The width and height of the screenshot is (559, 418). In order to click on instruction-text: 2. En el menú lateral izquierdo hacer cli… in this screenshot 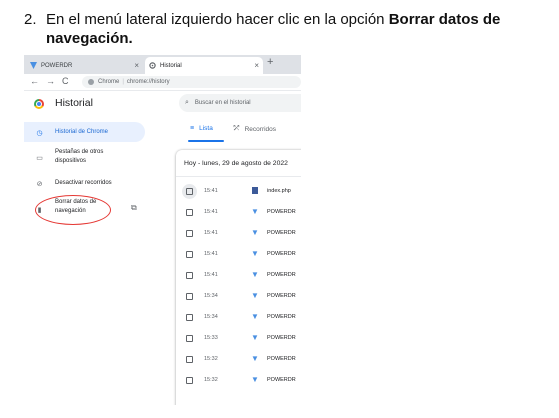, I will do `click(289, 29)`.